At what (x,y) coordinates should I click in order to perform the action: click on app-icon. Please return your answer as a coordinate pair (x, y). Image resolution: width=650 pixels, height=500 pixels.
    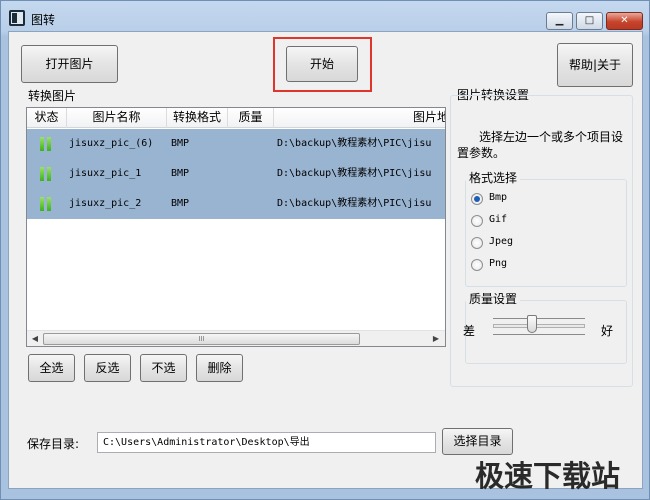
    Looking at the image, I should click on (17, 18).